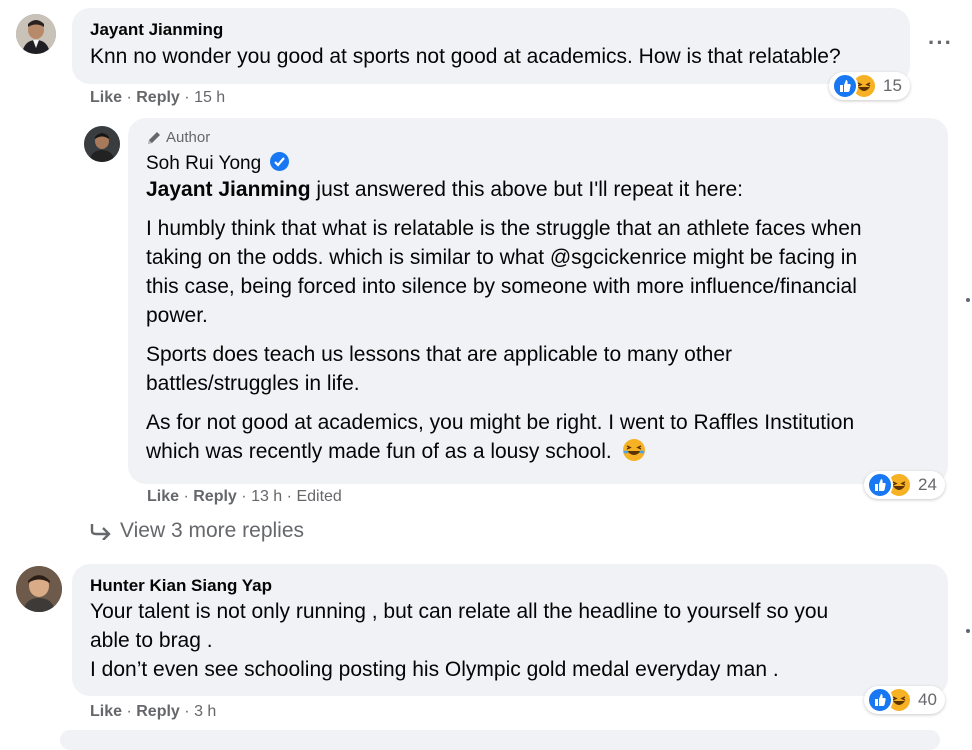 This screenshot has width=972, height=750. I want to click on comment-author-name: Soh Rui Yong, so click(538, 163).